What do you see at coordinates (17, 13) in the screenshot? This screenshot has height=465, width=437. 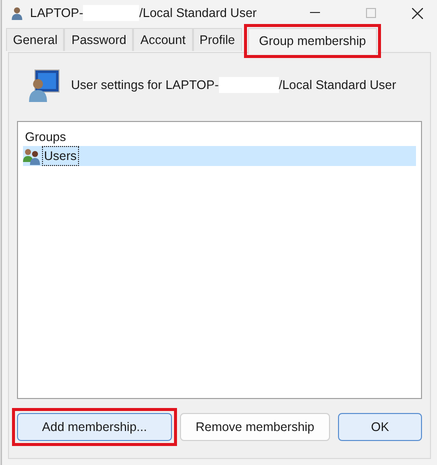 I see `user-icon` at bounding box center [17, 13].